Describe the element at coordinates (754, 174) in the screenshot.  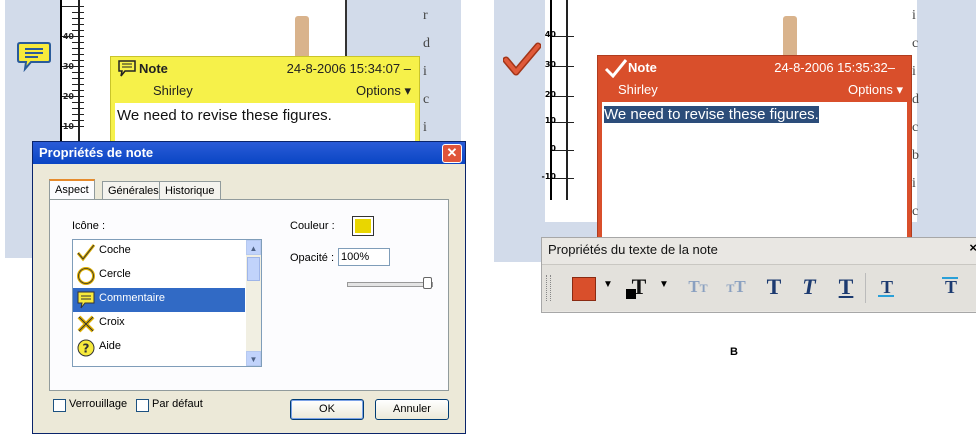
I see `note-body-textarea: We need to revise these figures.` at that location.